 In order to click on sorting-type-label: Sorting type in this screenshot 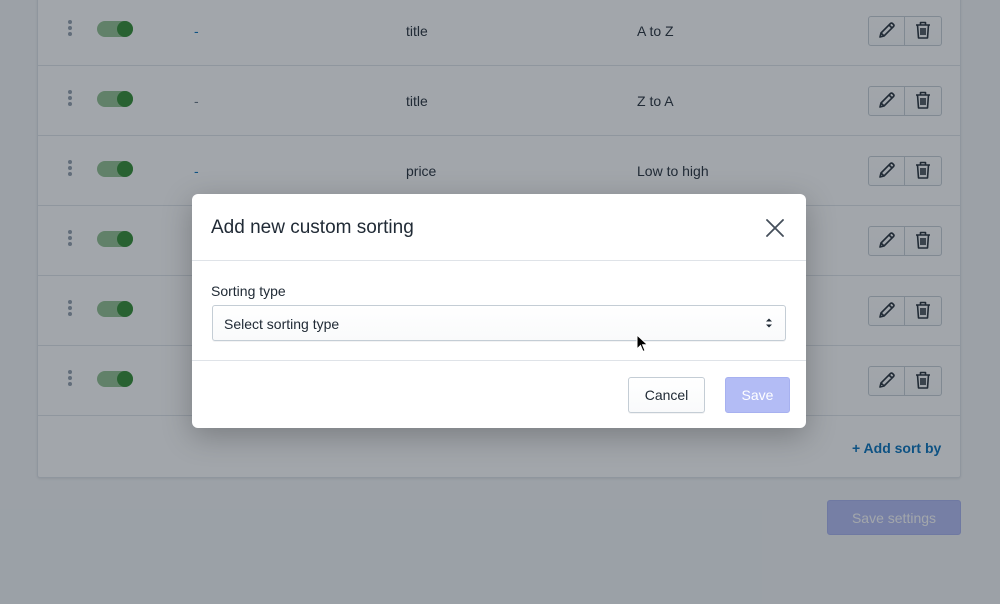, I will do `click(248, 291)`.